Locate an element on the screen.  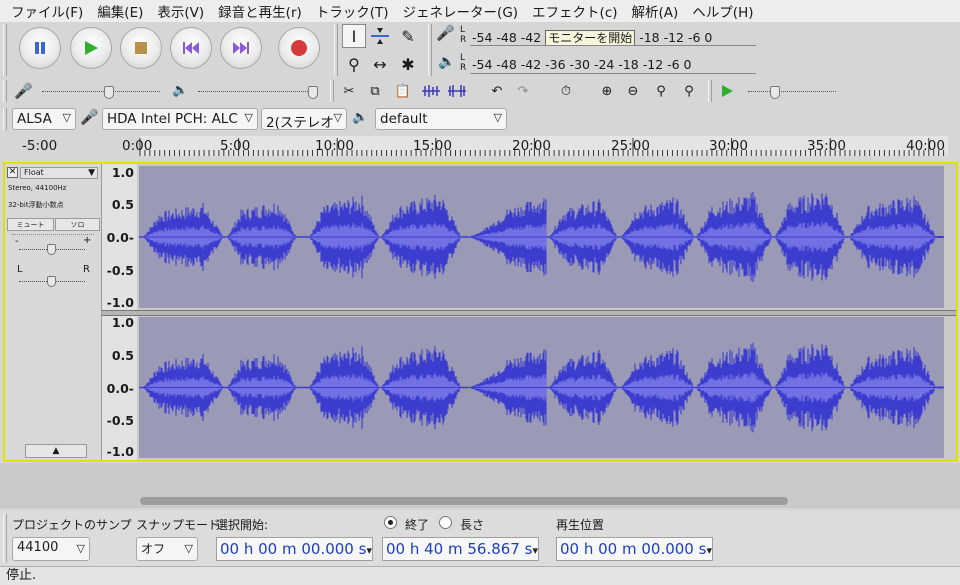
silence-icon is located at coordinates (457, 91).